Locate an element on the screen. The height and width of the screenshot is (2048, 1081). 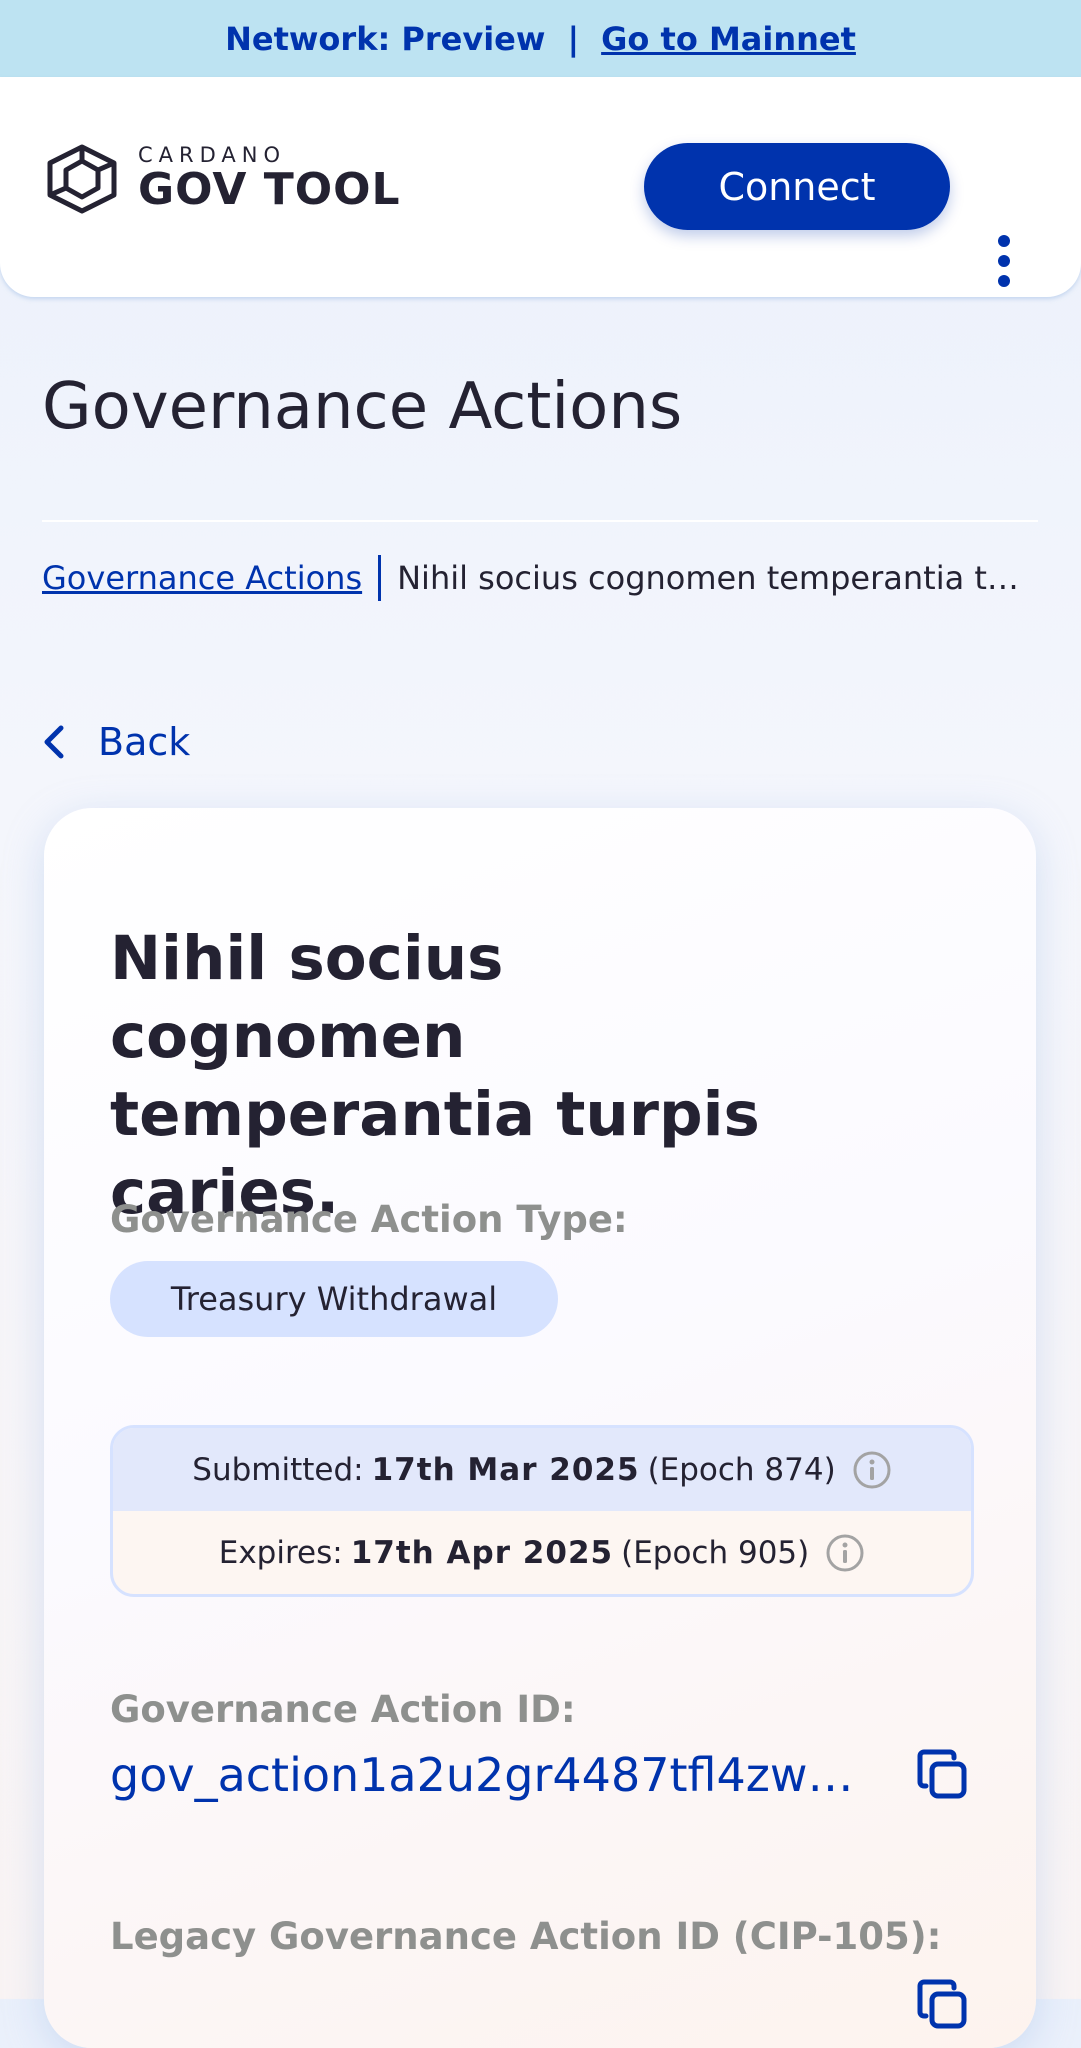
go-to-mainnet-link: Go to Mainnet is located at coordinates (728, 39).